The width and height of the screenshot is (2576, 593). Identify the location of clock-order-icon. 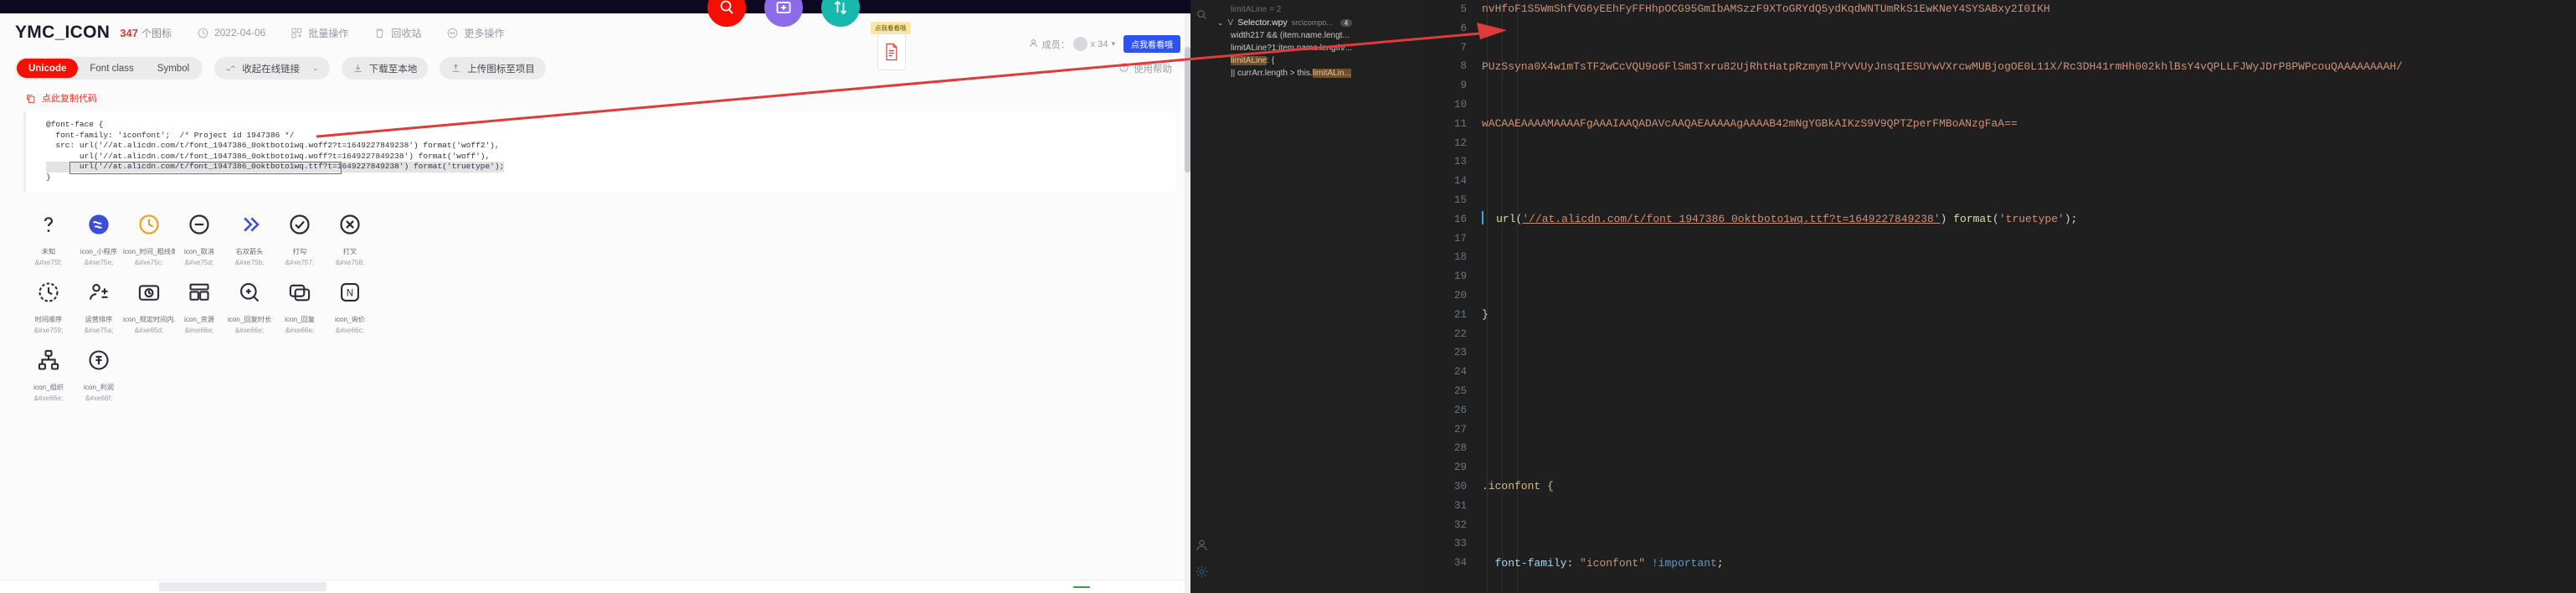
(48, 292).